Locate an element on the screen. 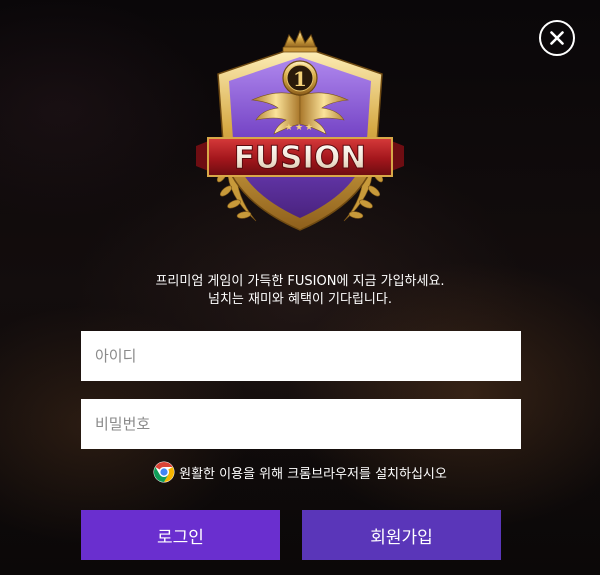  close-button is located at coordinates (557, 38).